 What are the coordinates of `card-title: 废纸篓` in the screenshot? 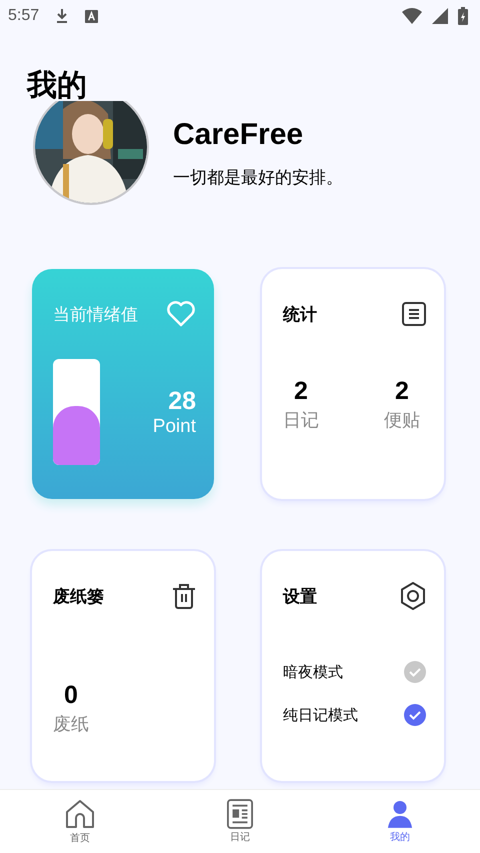 It's located at (78, 597).